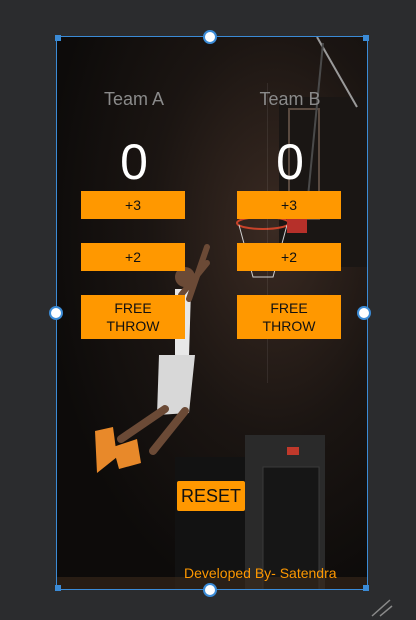  I want to click on team-a-free-throw-button: FREE THROW, so click(133, 317).